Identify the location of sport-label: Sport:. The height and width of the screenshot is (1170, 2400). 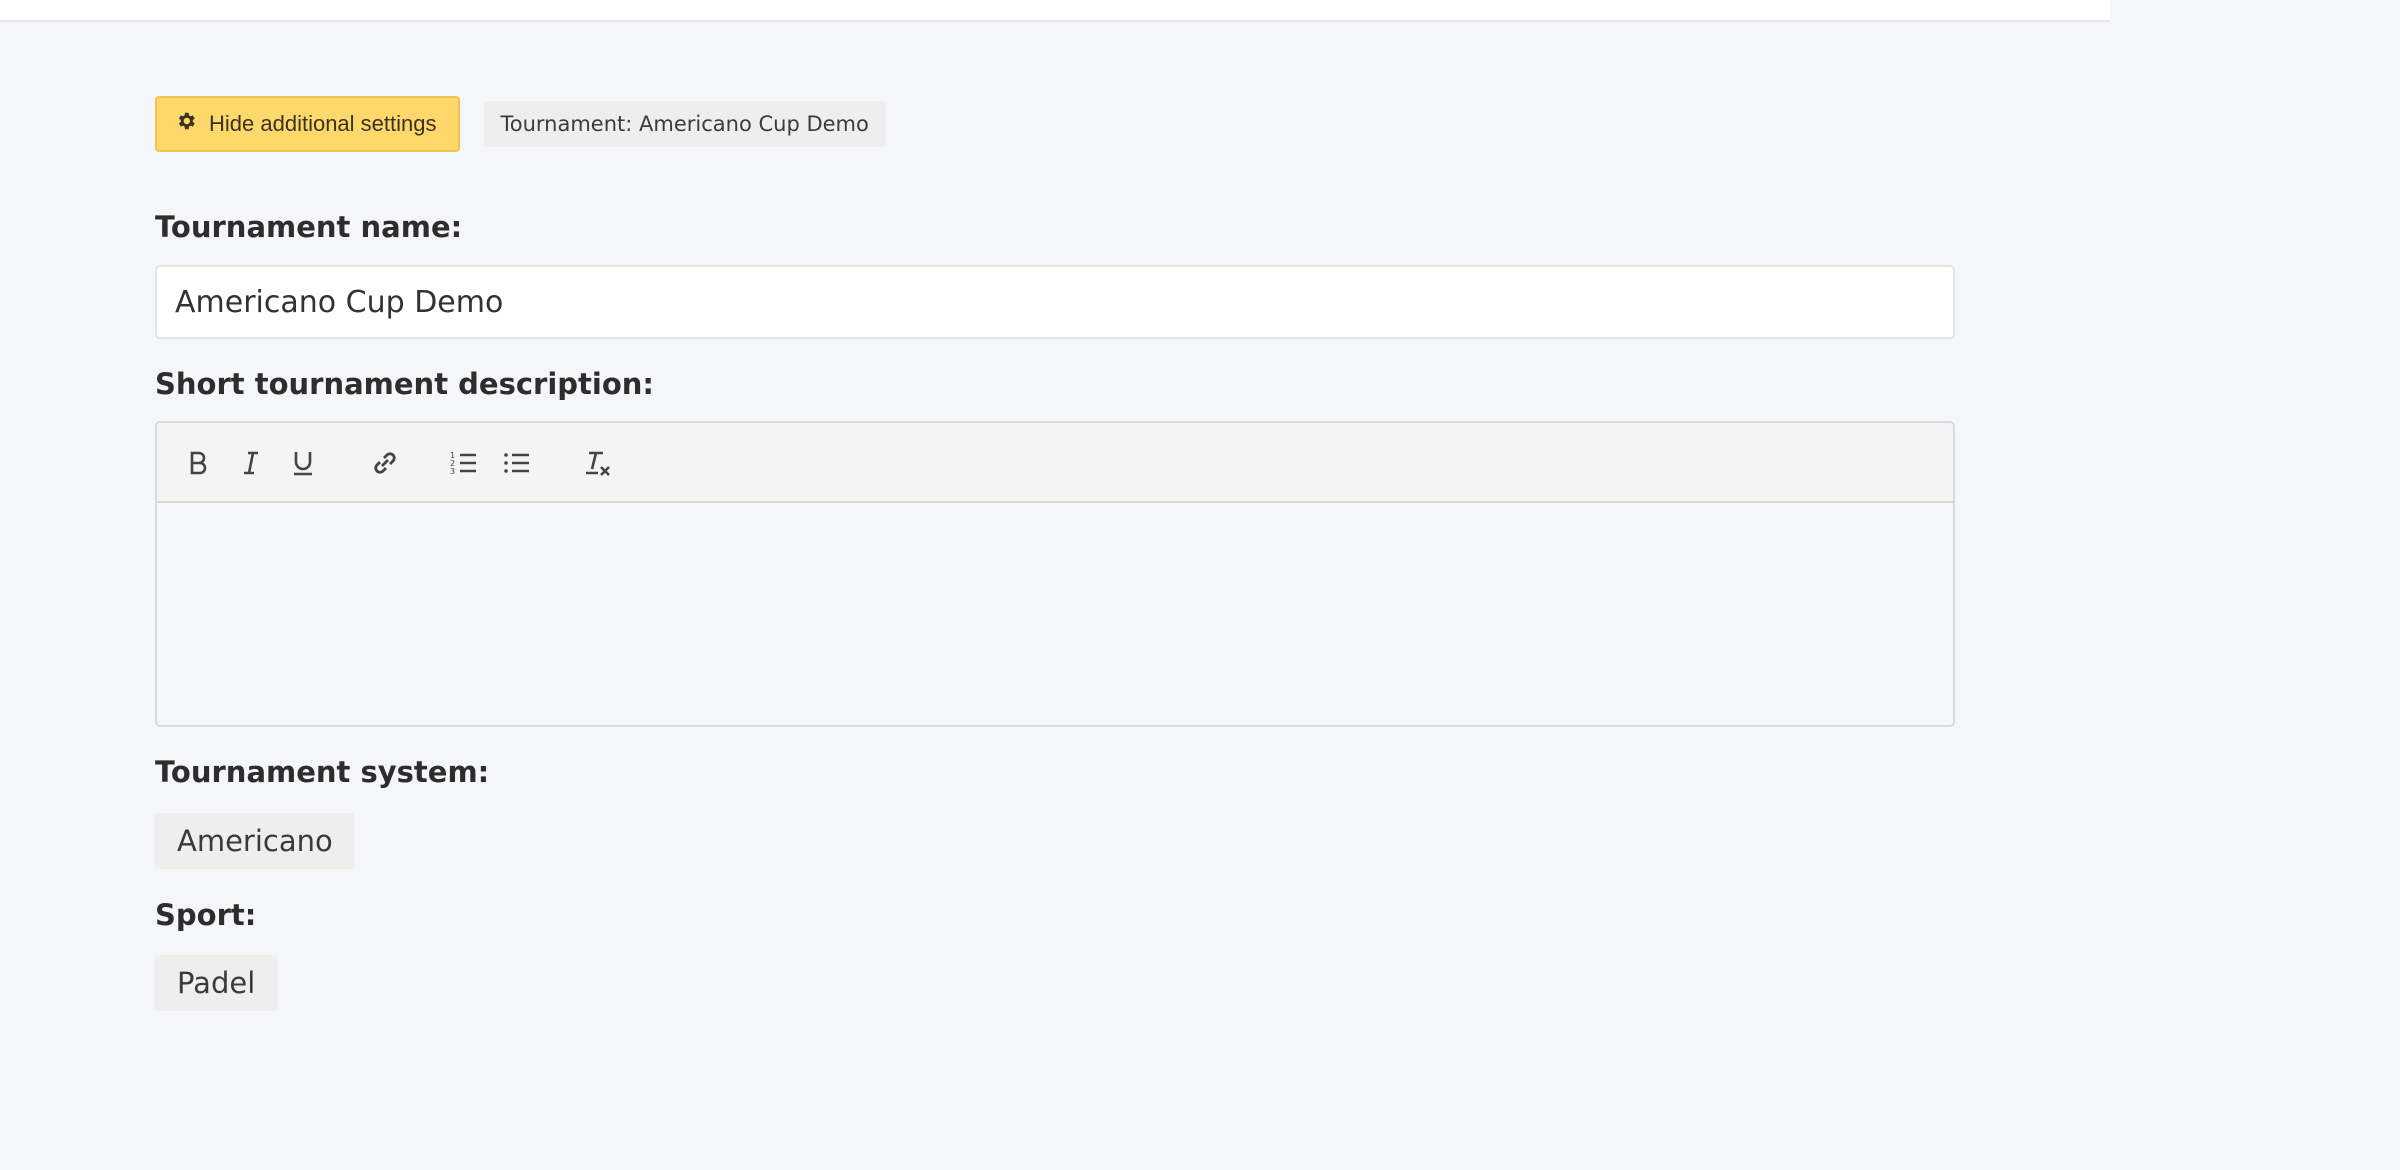
(206, 915).